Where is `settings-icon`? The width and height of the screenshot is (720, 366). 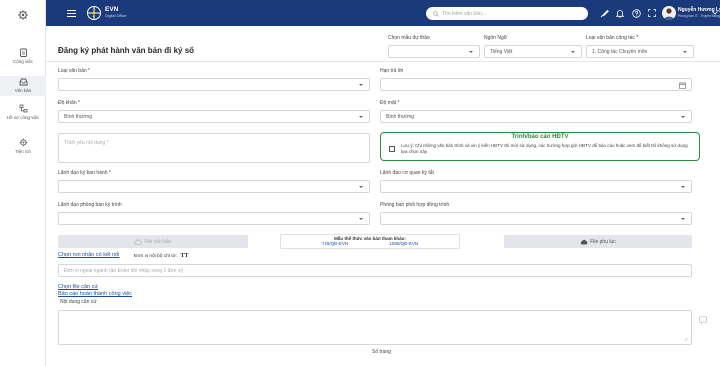 settings-icon is located at coordinates (23, 15).